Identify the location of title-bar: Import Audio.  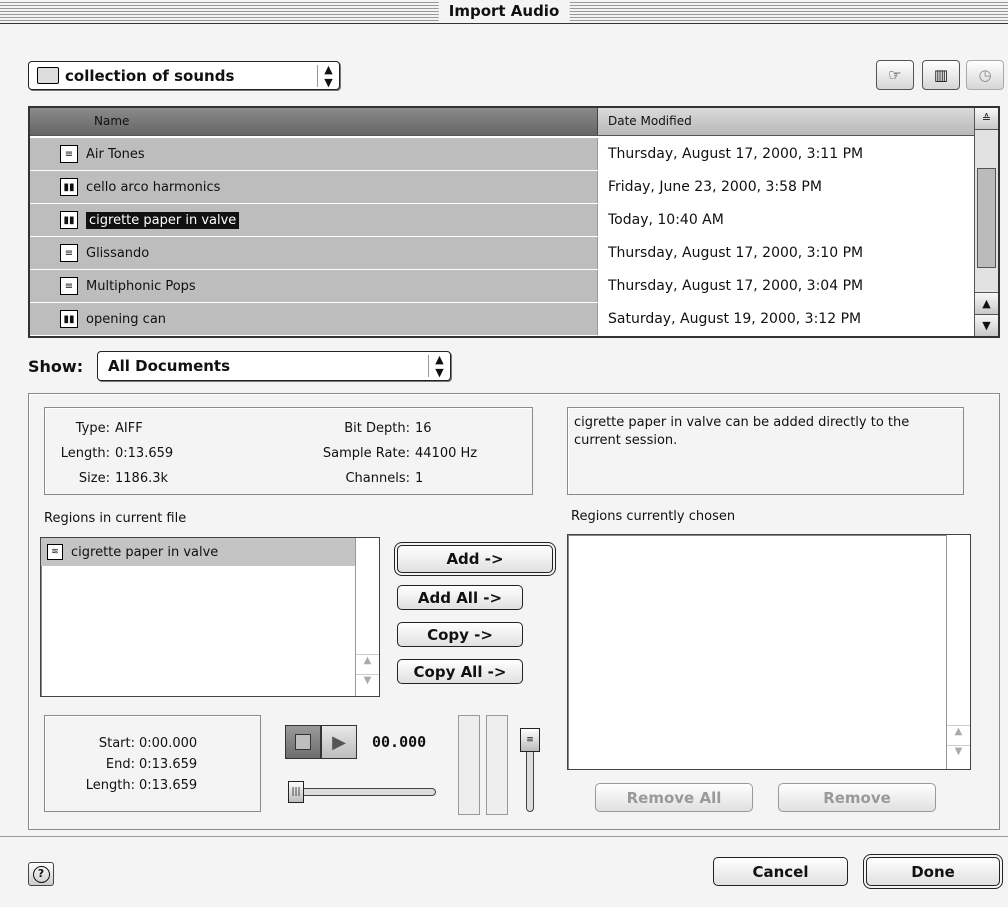
(504, 12).